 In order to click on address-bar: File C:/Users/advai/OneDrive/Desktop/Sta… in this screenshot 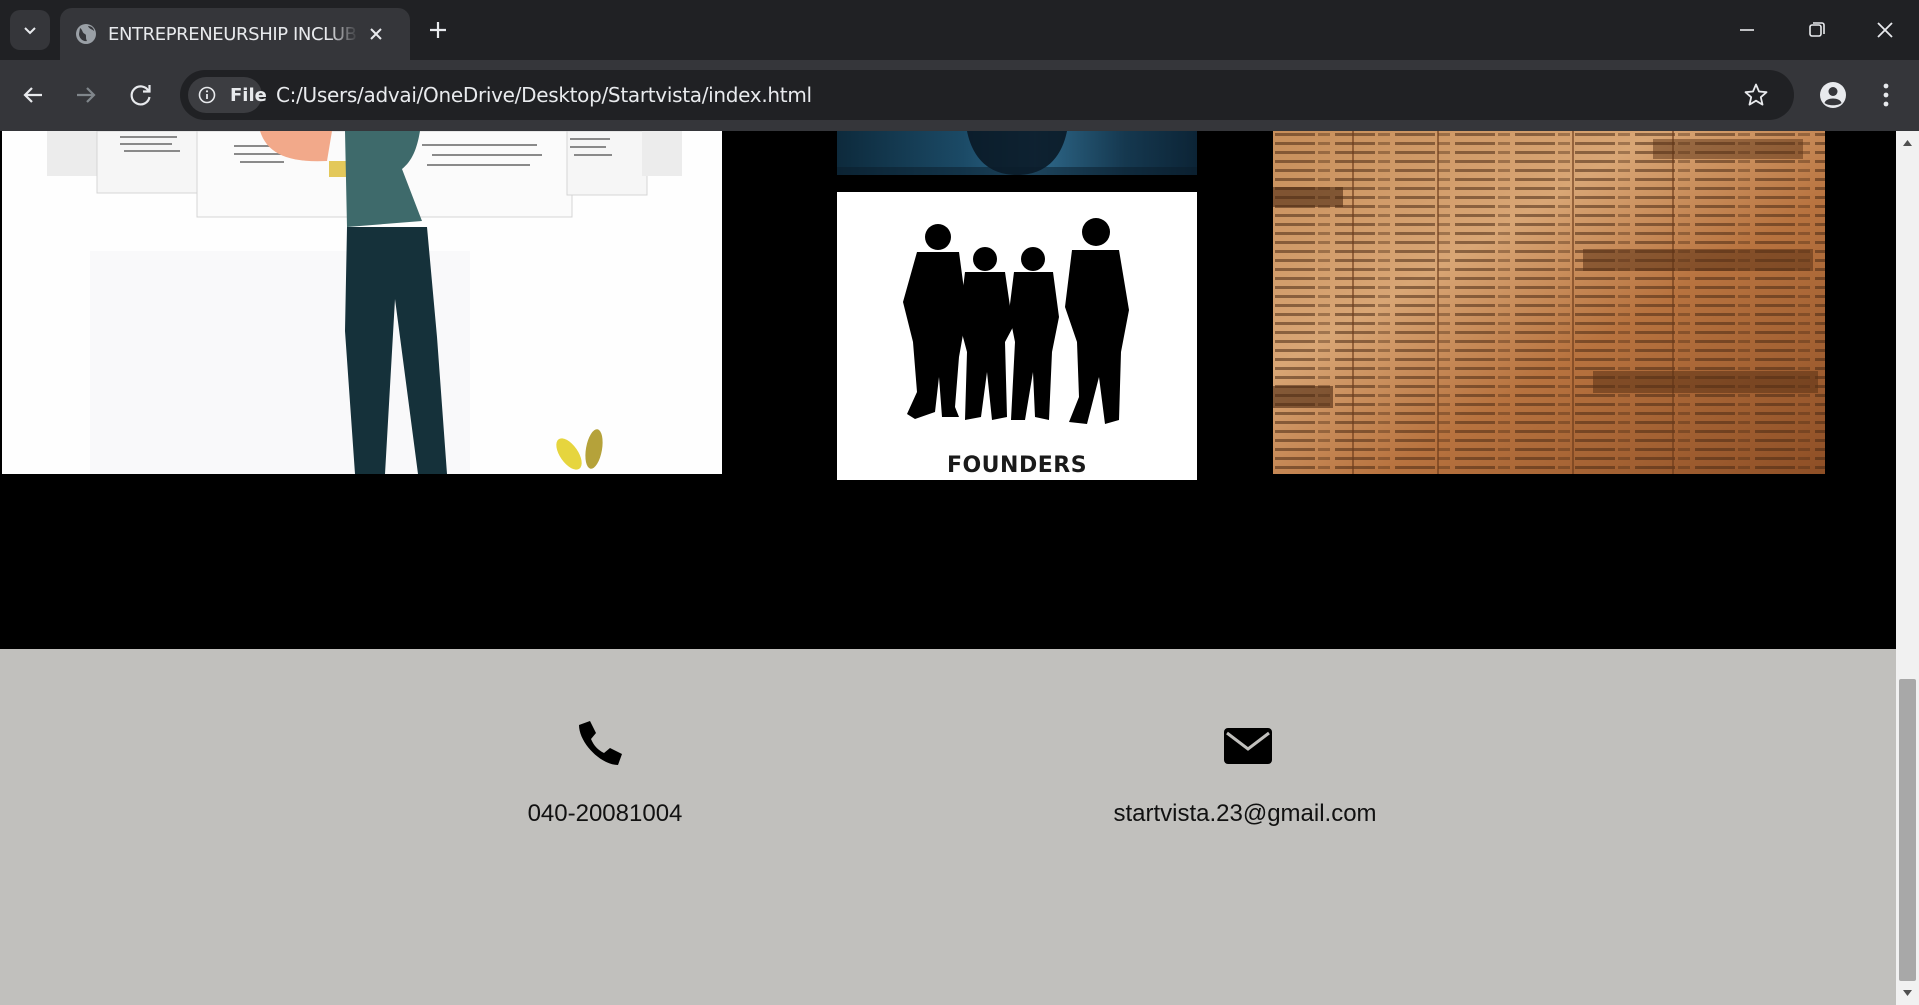, I will do `click(987, 95)`.